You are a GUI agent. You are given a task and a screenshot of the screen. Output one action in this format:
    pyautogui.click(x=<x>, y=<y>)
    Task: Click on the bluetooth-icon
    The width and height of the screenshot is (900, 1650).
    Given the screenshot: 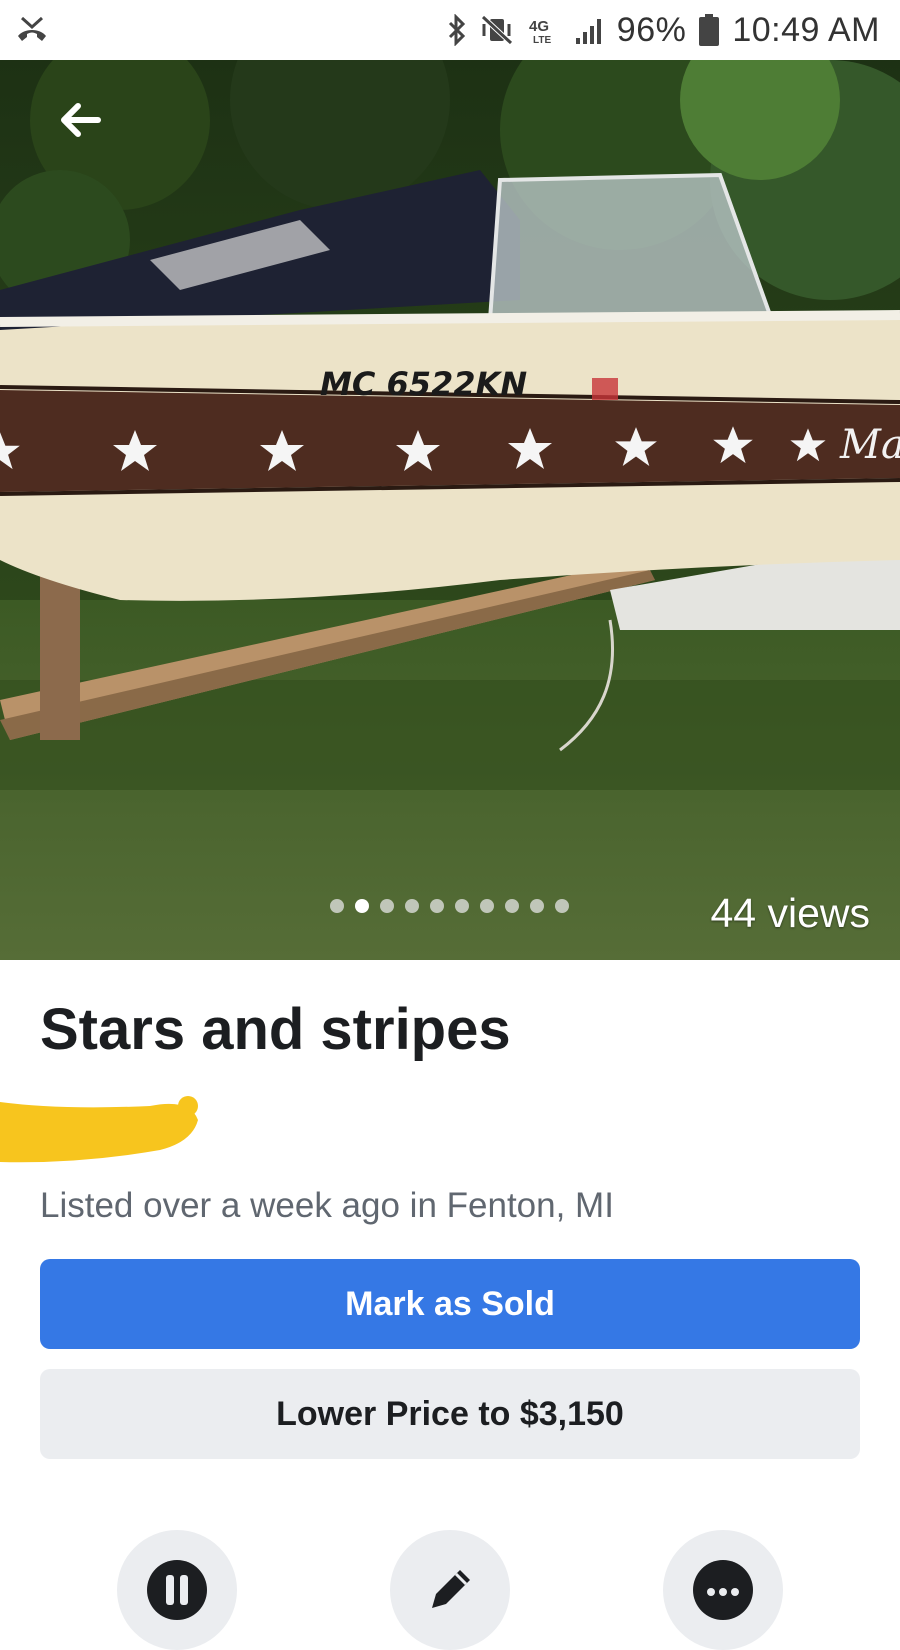 What is the action you would take?
    pyautogui.click(x=457, y=30)
    